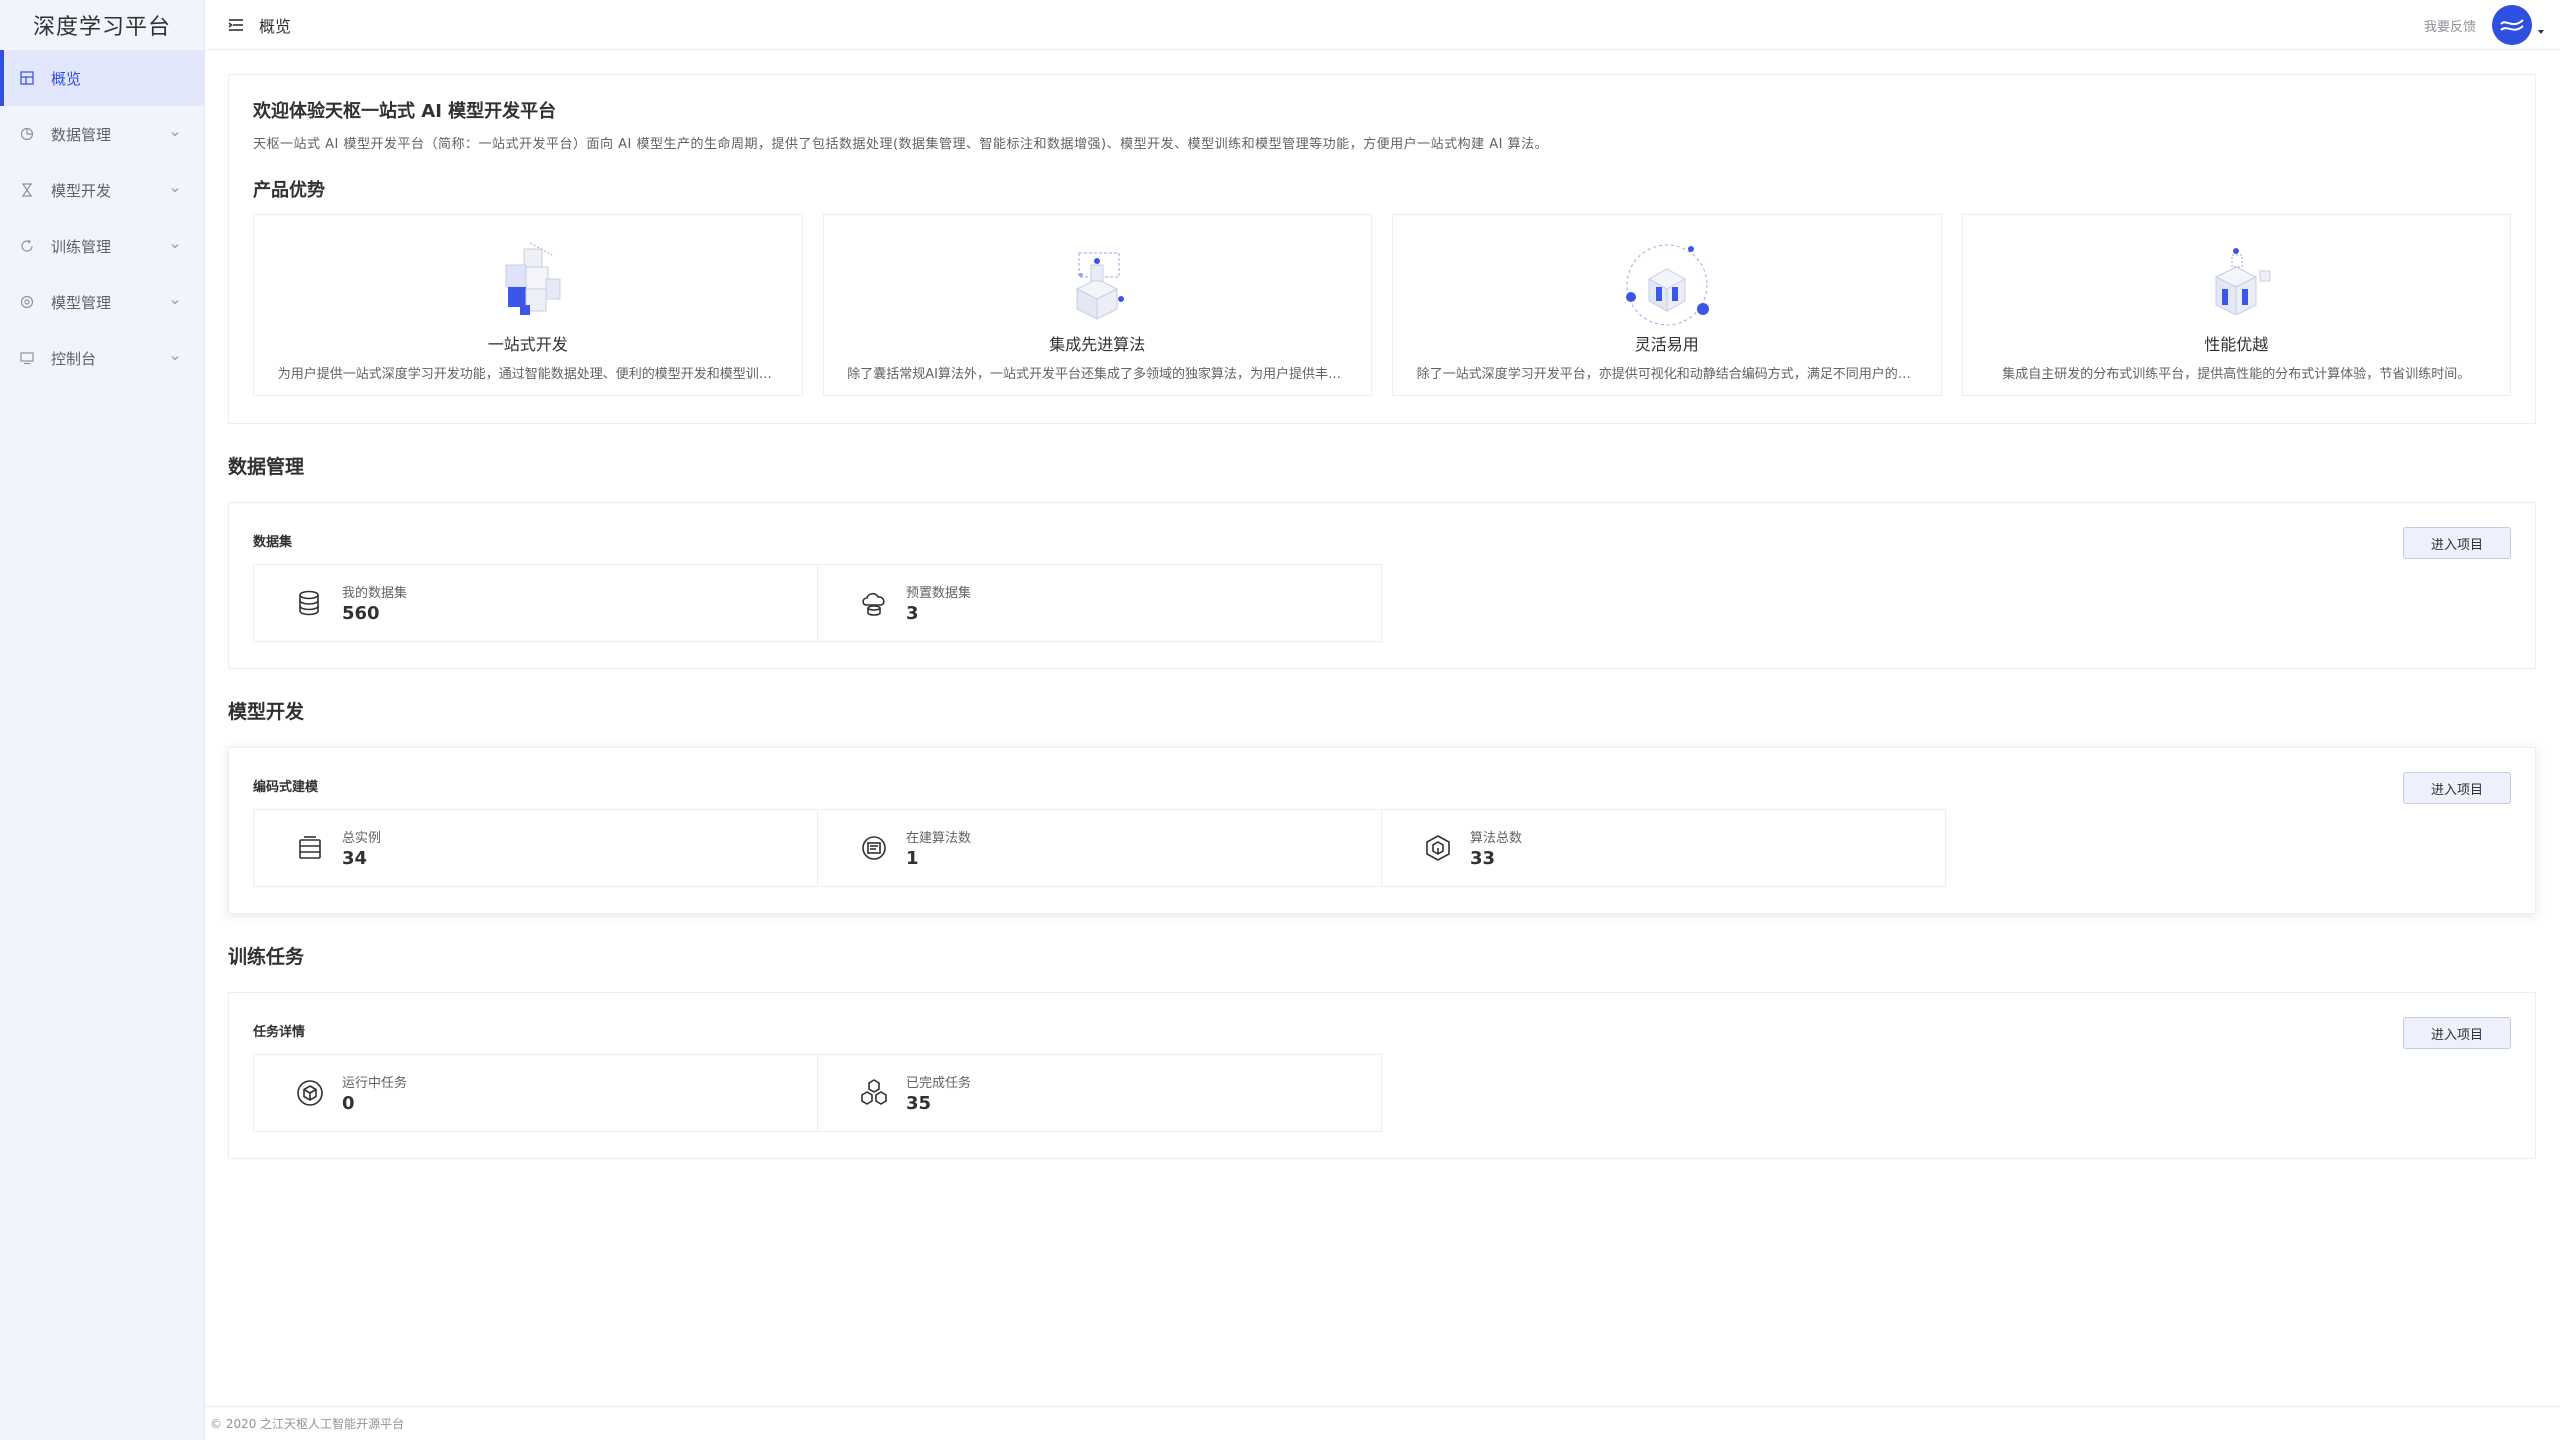 The height and width of the screenshot is (1440, 2560). I want to click on sidebar-menu: 概览 数据管理 模型开发 训练管理 模型管理 控制台, so click(102, 218).